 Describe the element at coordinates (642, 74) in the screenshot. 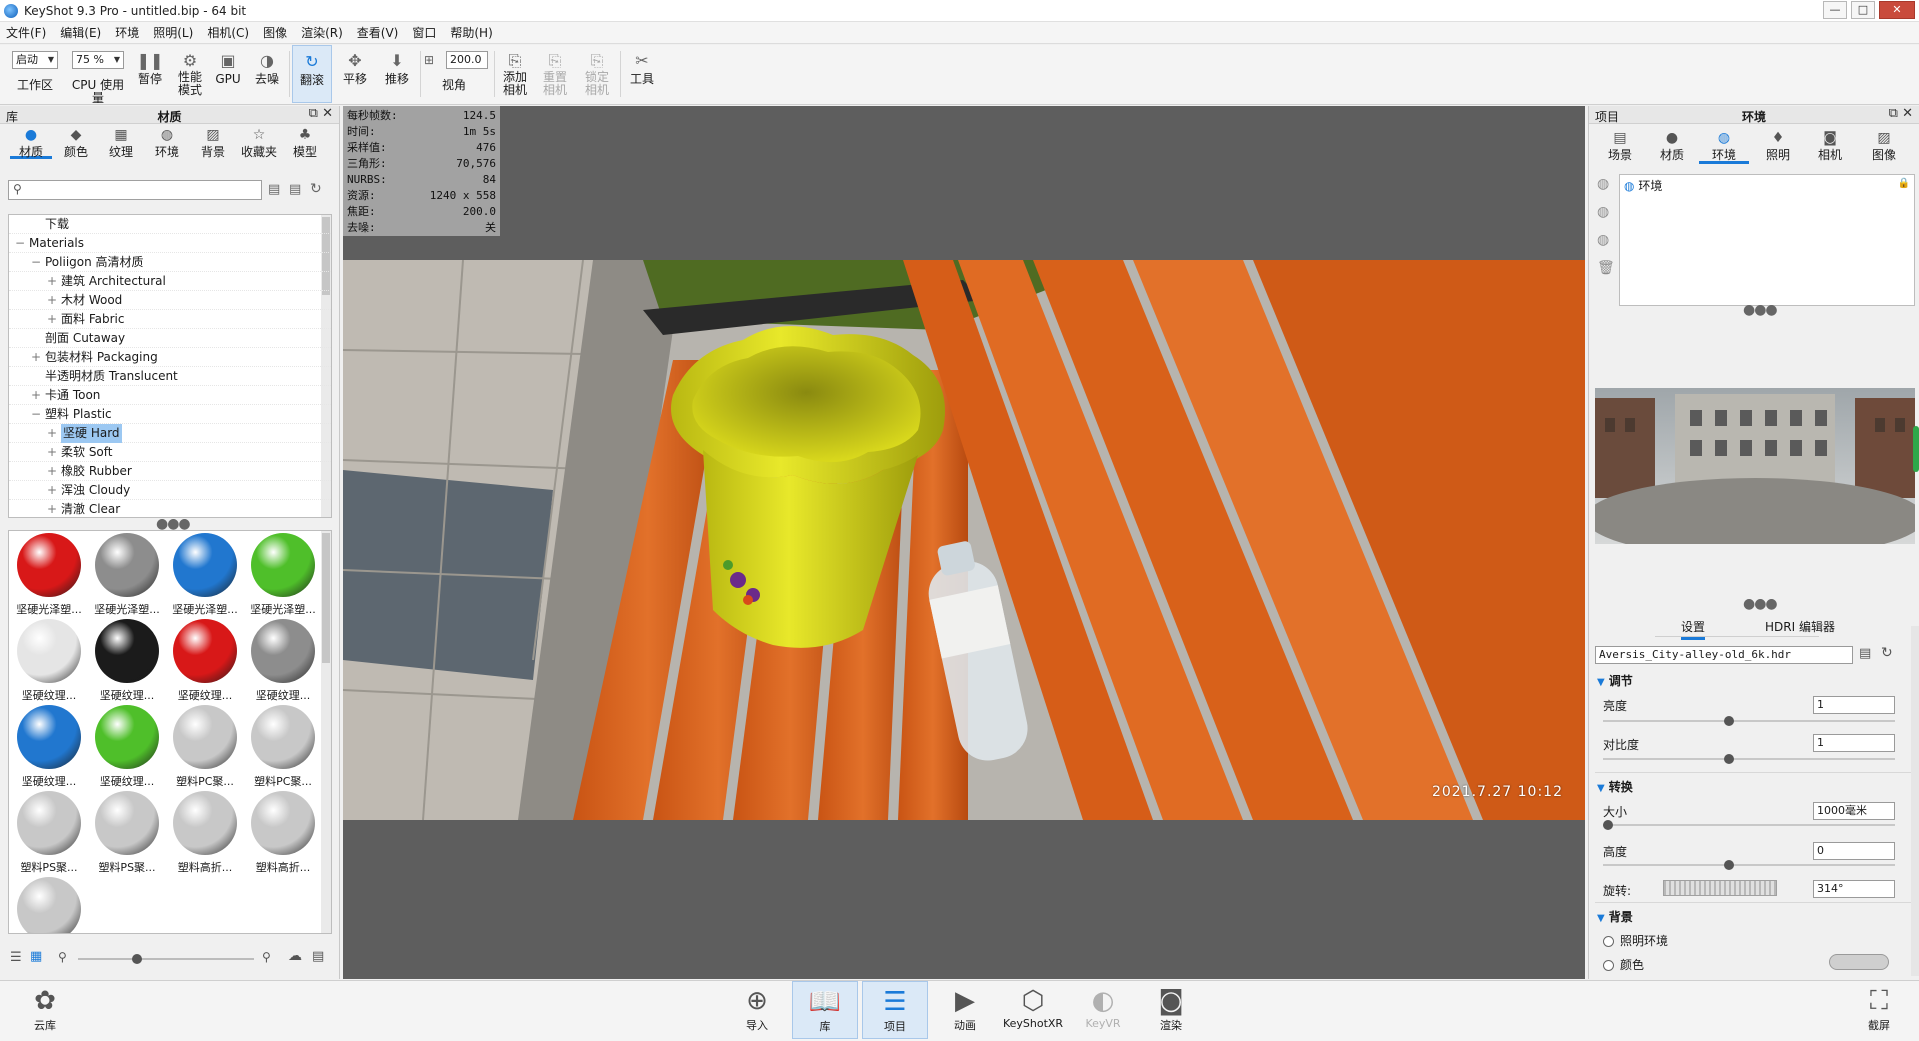

I see `tools-button: ✂ 工具` at that location.